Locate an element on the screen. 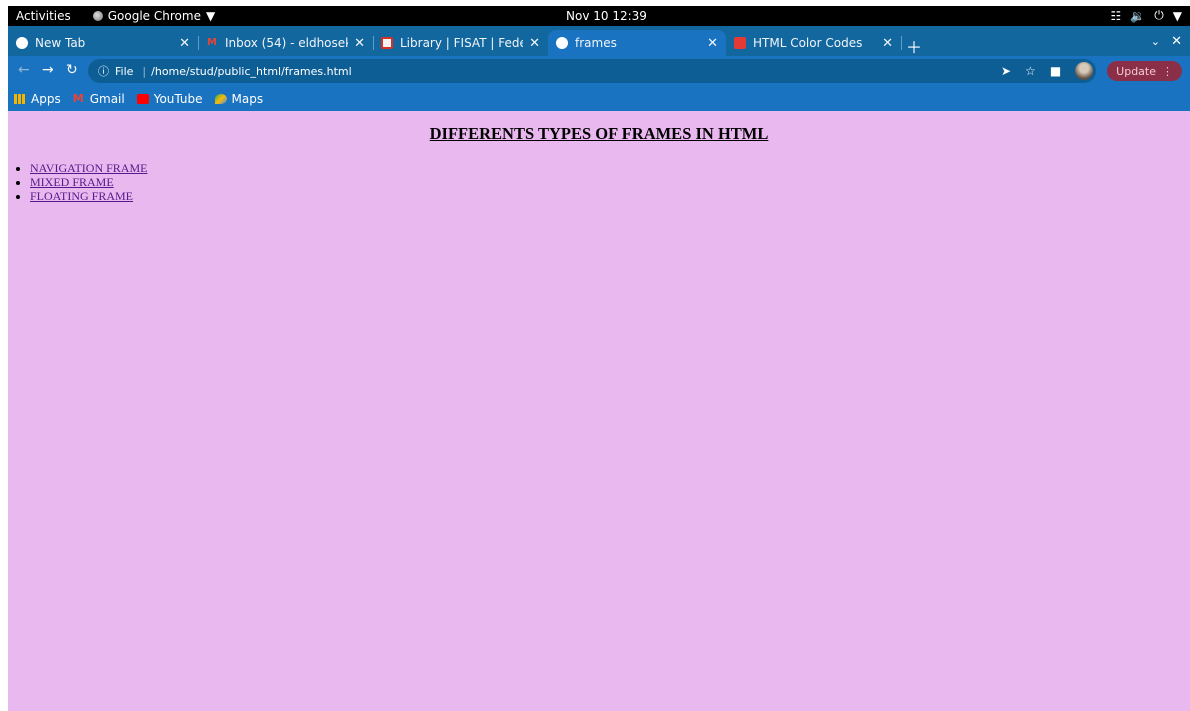  system-tray: ☷ 🔉 ⏻ ▼ is located at coordinates (1146, 15).